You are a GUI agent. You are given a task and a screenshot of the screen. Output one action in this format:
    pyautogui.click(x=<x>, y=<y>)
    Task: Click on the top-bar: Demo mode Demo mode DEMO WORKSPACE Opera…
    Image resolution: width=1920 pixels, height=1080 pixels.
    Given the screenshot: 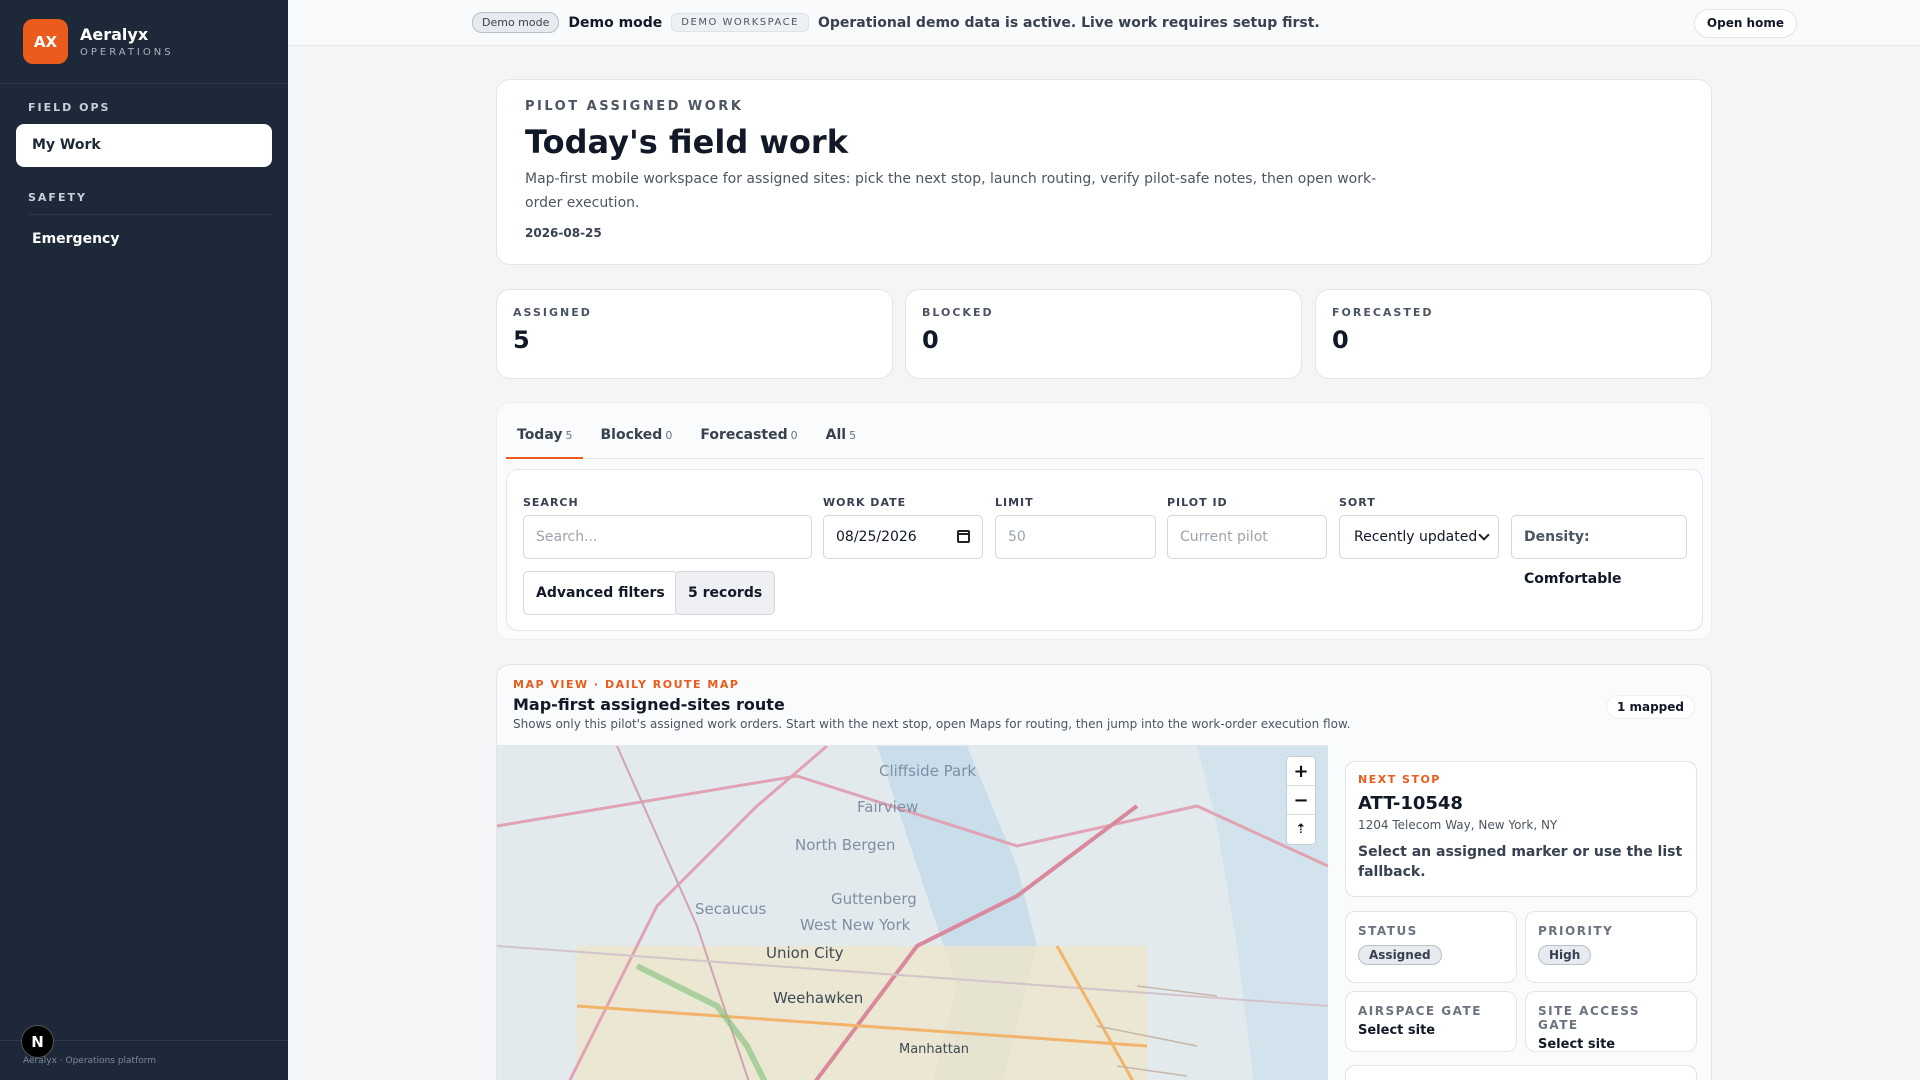 What is the action you would take?
    pyautogui.click(x=1104, y=23)
    